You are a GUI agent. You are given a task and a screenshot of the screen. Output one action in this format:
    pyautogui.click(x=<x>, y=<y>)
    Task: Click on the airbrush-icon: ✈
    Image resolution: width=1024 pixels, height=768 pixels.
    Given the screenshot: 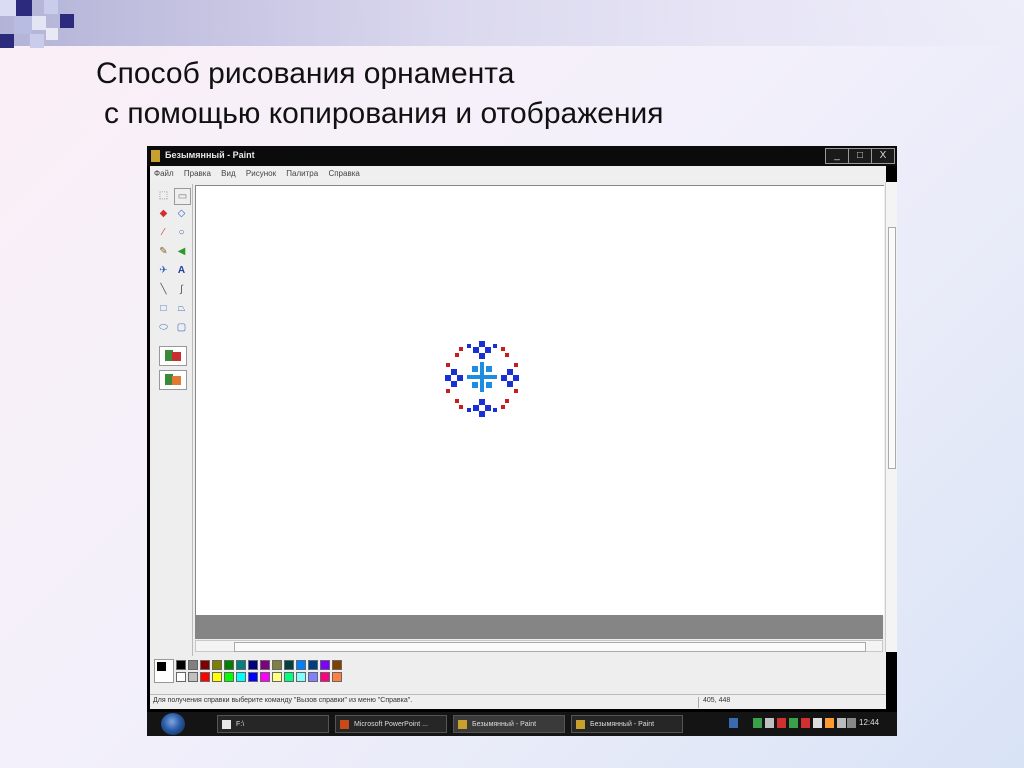 What is the action you would take?
    pyautogui.click(x=163, y=270)
    